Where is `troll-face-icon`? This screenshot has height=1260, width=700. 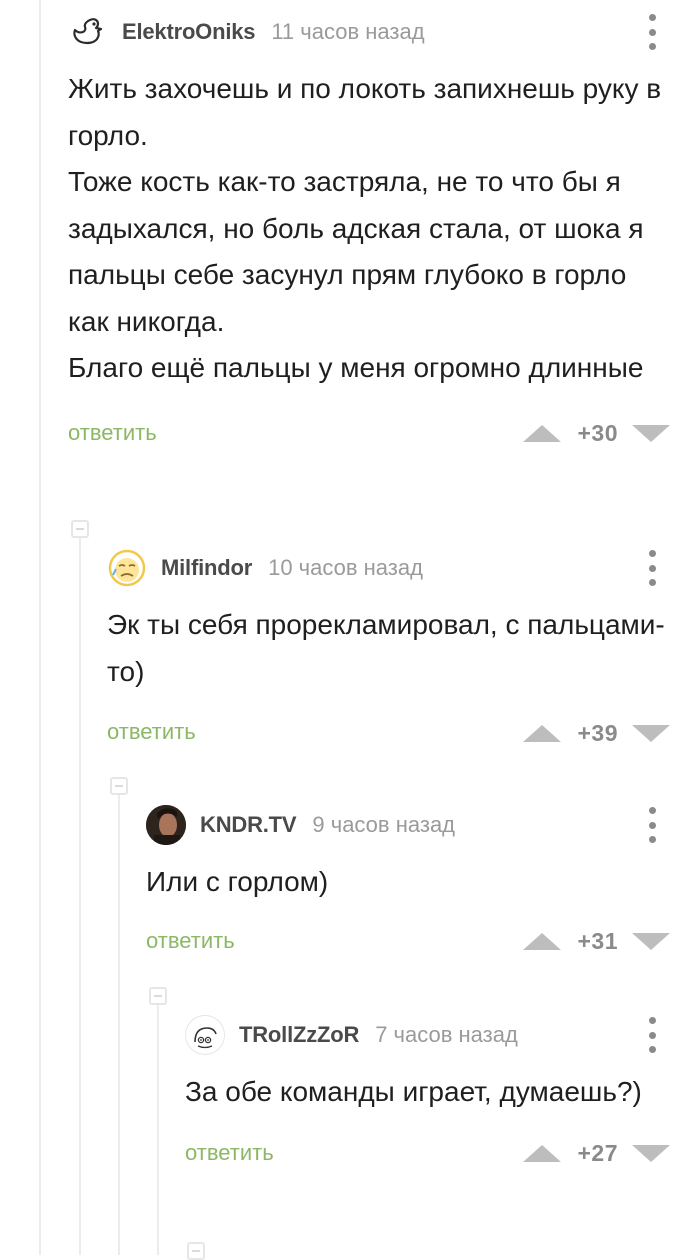
troll-face-icon is located at coordinates (205, 1035).